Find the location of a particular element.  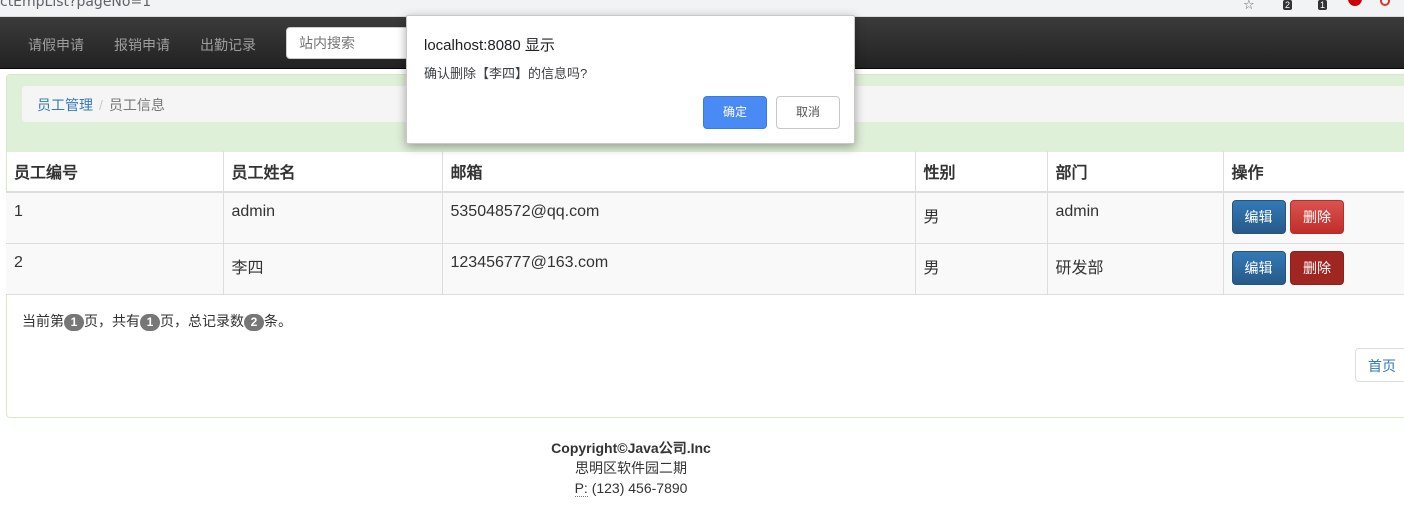

header-employee-name: 员工姓名 is located at coordinates (332, 172).